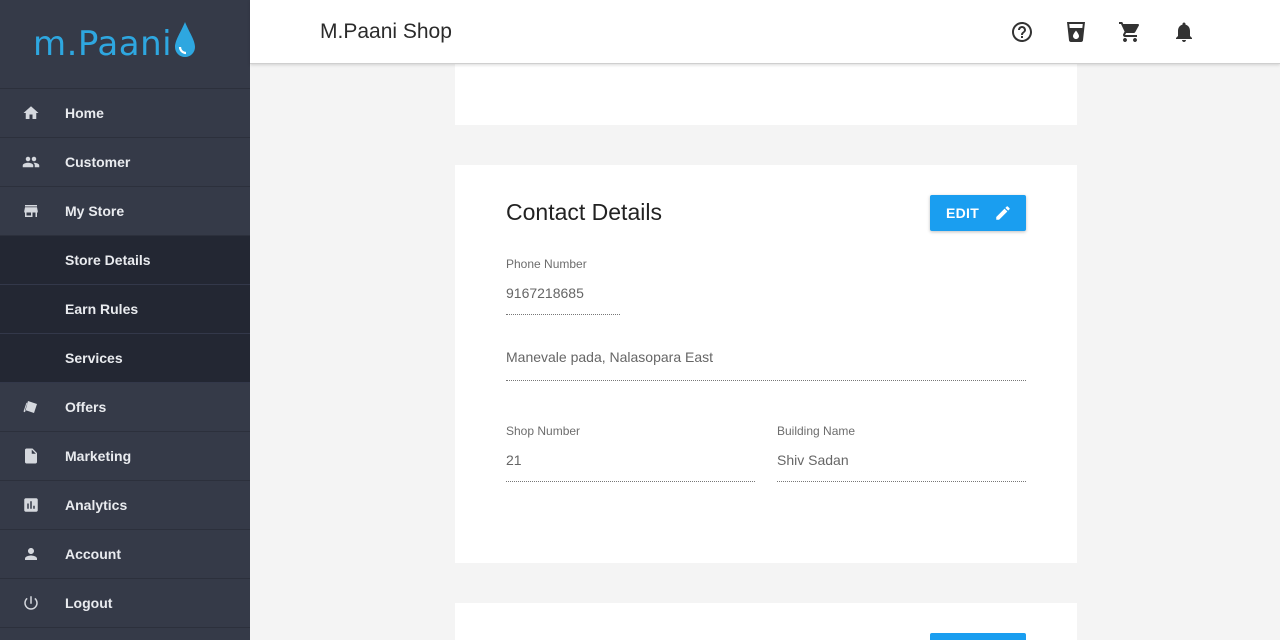 The height and width of the screenshot is (640, 1280). I want to click on sidebar-item-customer: Customer, so click(125, 162).